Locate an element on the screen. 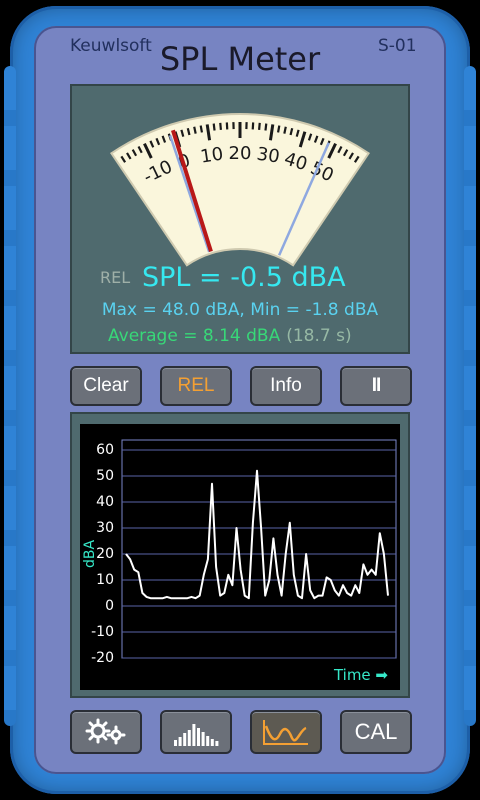 The width and height of the screenshot is (480, 800). spl-readout: SPL = -0.5 dBA is located at coordinates (244, 277).